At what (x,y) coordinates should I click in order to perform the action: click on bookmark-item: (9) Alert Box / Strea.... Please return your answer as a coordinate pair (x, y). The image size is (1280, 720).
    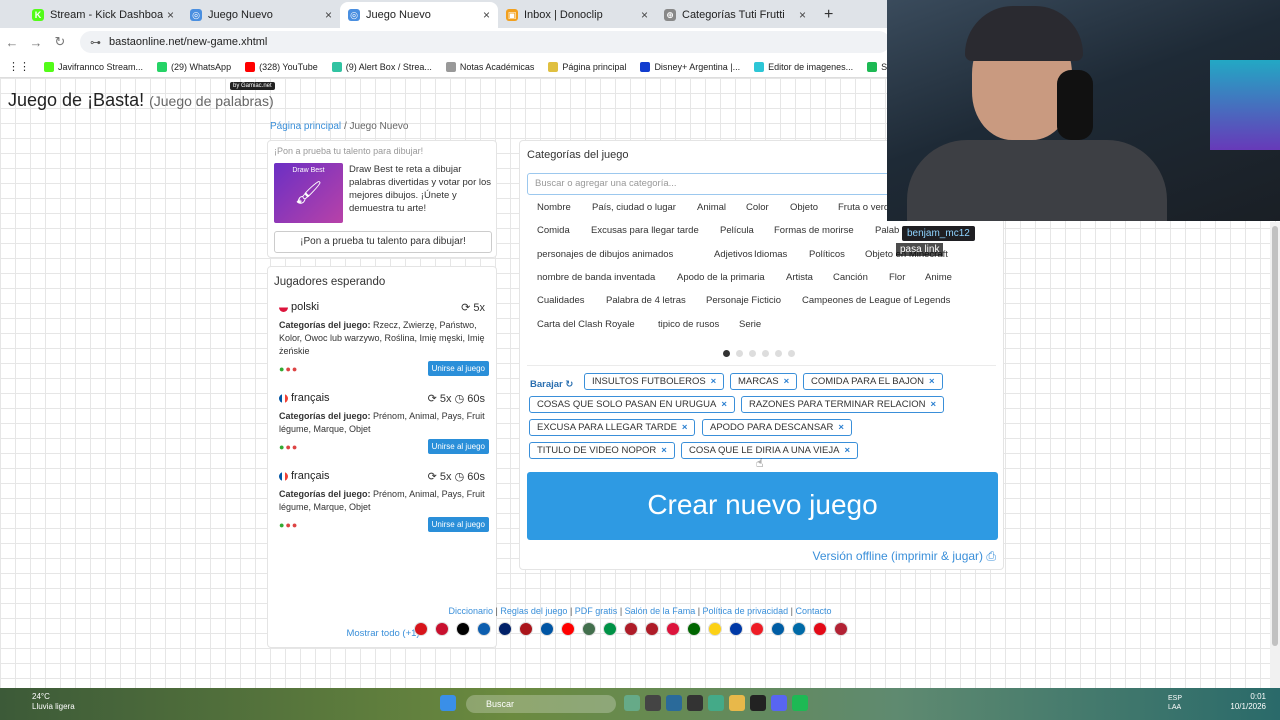
    Looking at the image, I should click on (381, 66).